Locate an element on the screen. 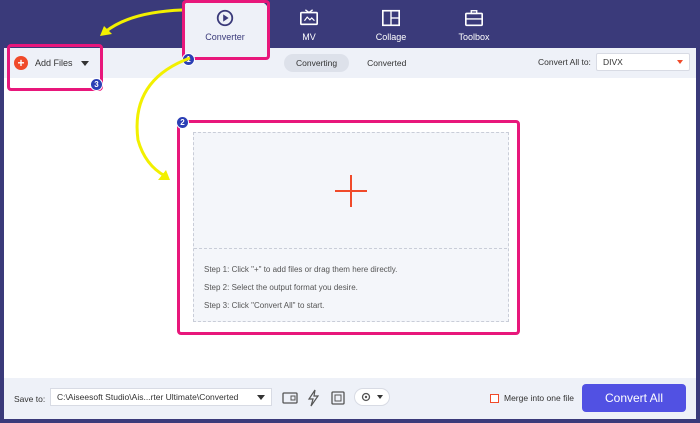  tab-collage: Collage is located at coordinates (391, 25).